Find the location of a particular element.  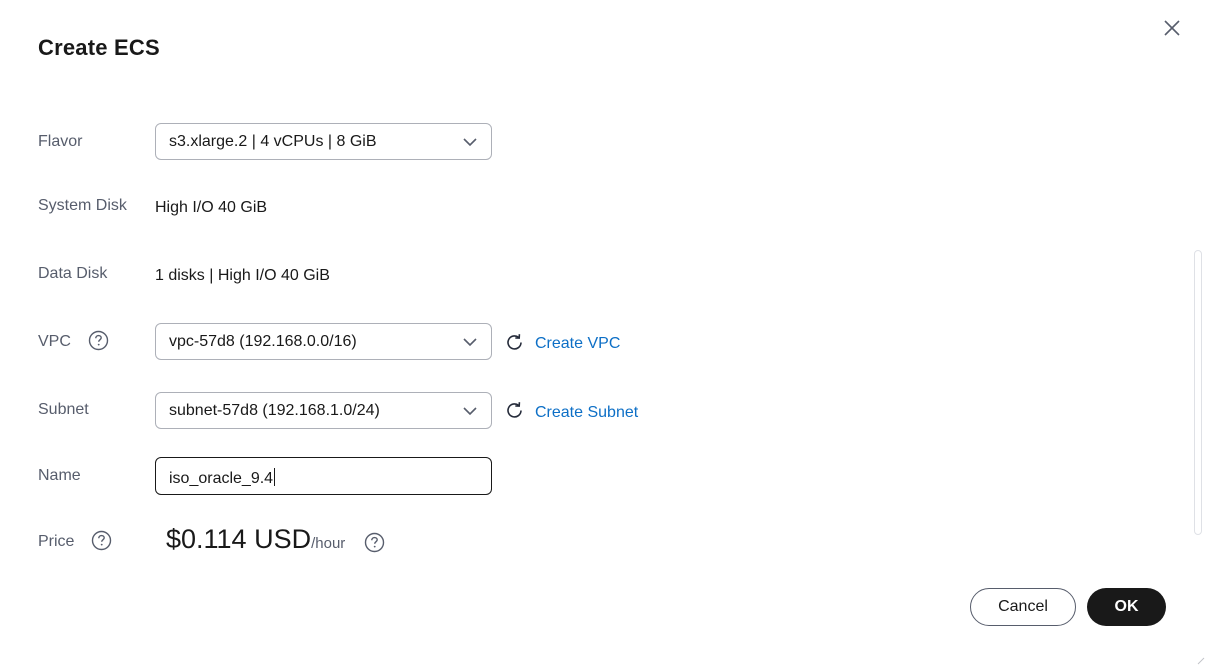

vpc-select: vpc-57d8 (192.168.0.0/16) is located at coordinates (323, 341).